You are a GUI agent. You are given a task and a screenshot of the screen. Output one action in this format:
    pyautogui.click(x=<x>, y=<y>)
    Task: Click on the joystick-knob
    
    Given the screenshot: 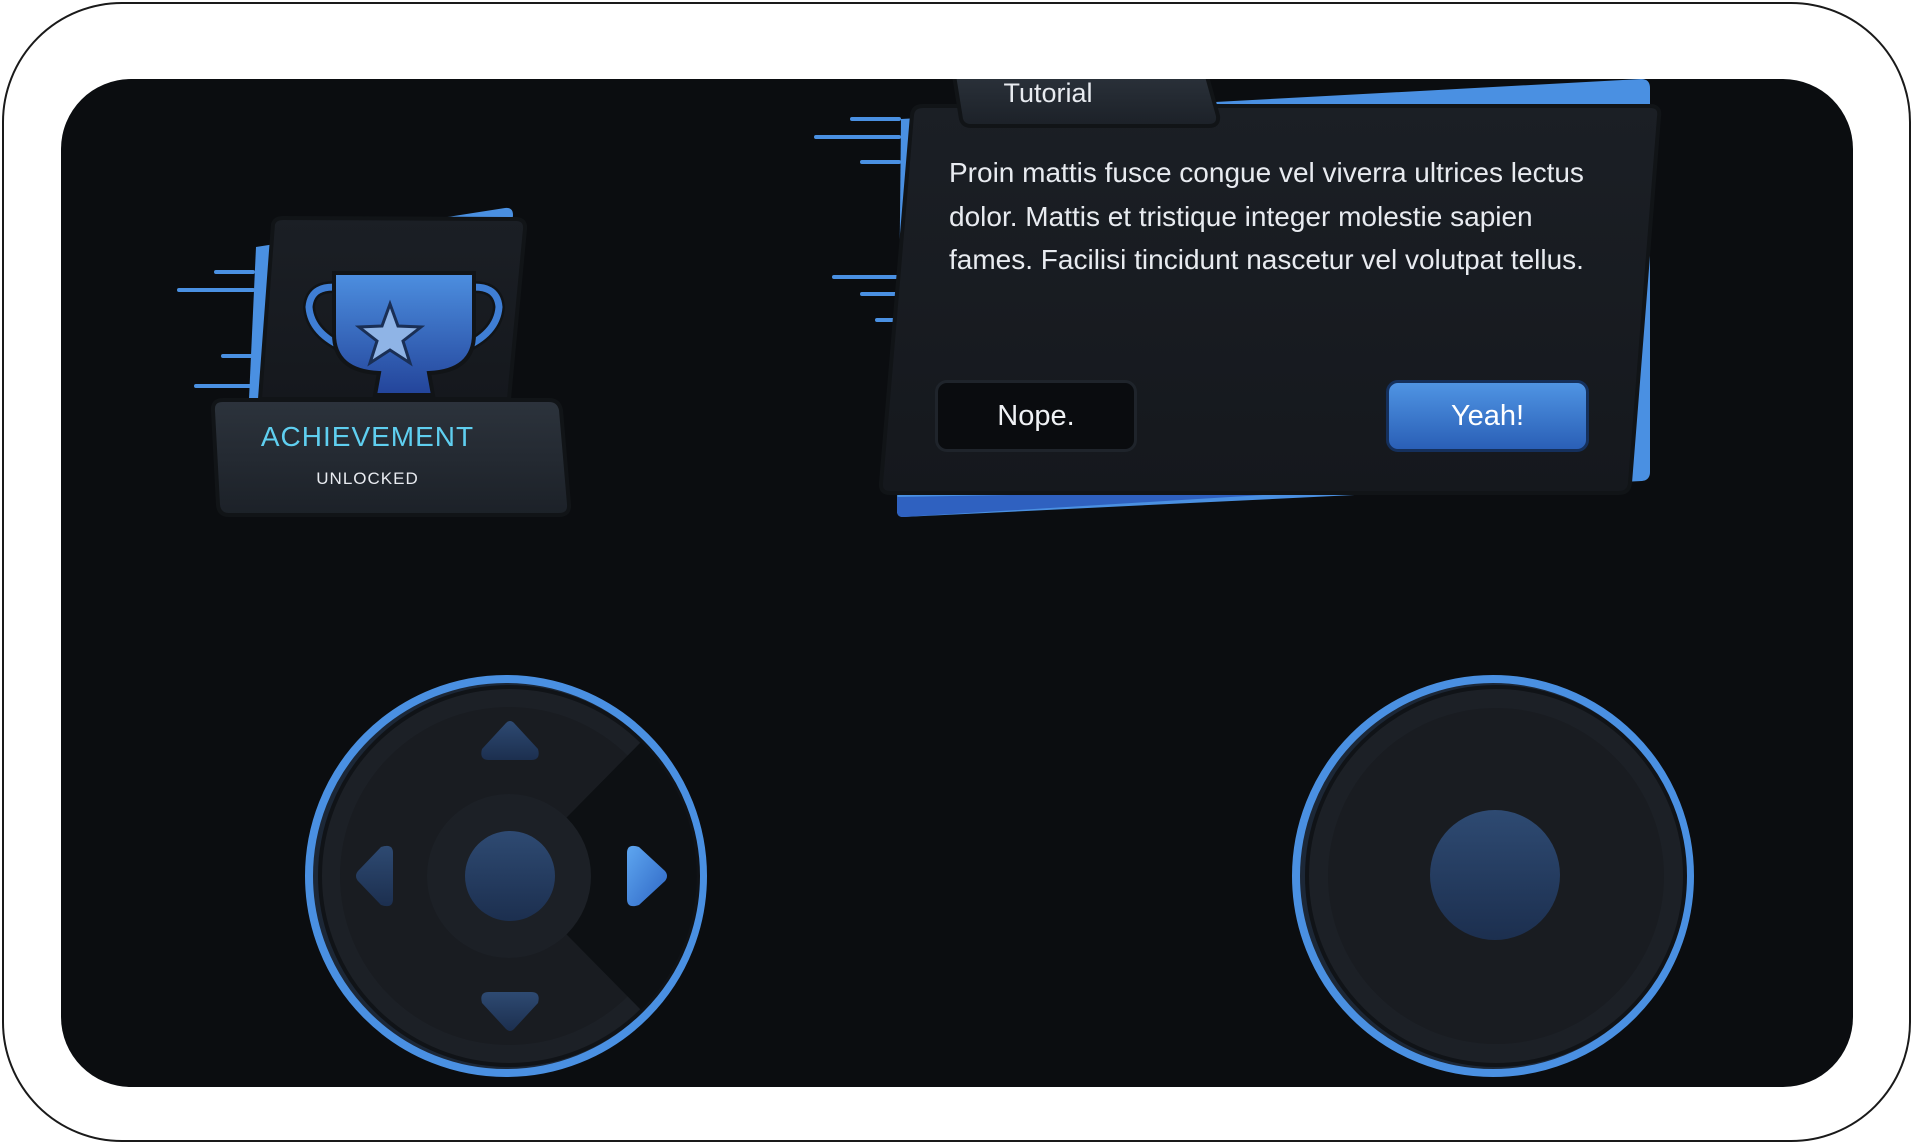 What is the action you would take?
    pyautogui.click(x=1495, y=875)
    